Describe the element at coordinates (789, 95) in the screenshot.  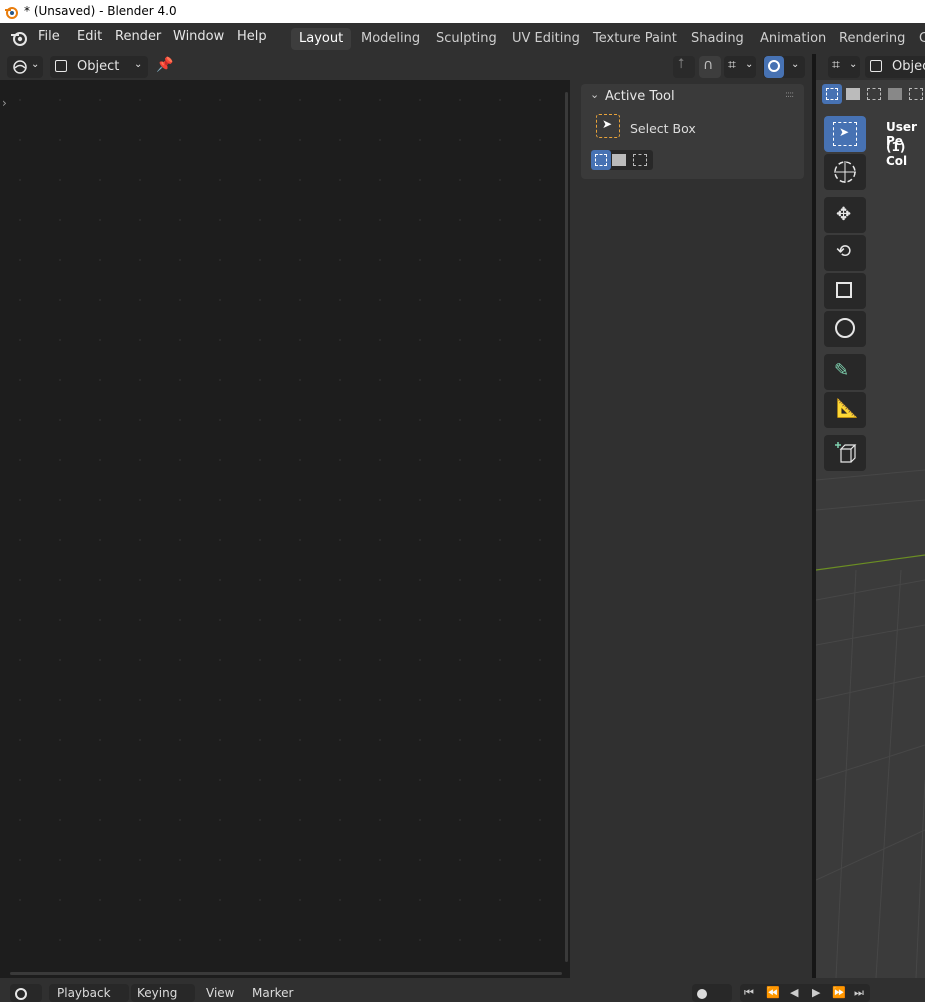
I see `drag-handle-icon: ::::` at that location.